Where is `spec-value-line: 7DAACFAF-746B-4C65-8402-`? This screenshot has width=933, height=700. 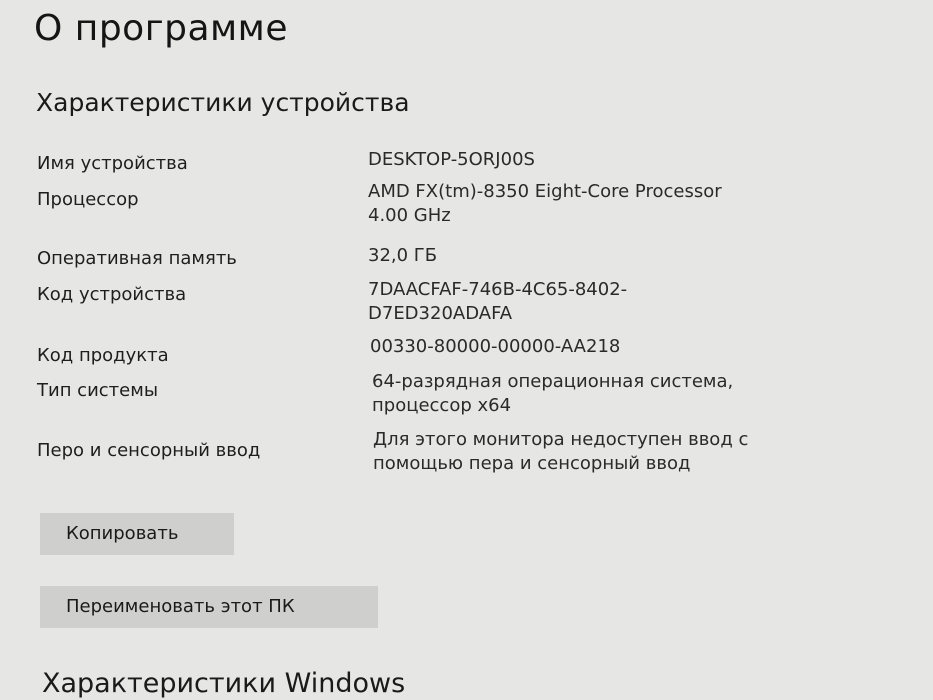 spec-value-line: 7DAACFAF-746B-4C65-8402- is located at coordinates (498, 289).